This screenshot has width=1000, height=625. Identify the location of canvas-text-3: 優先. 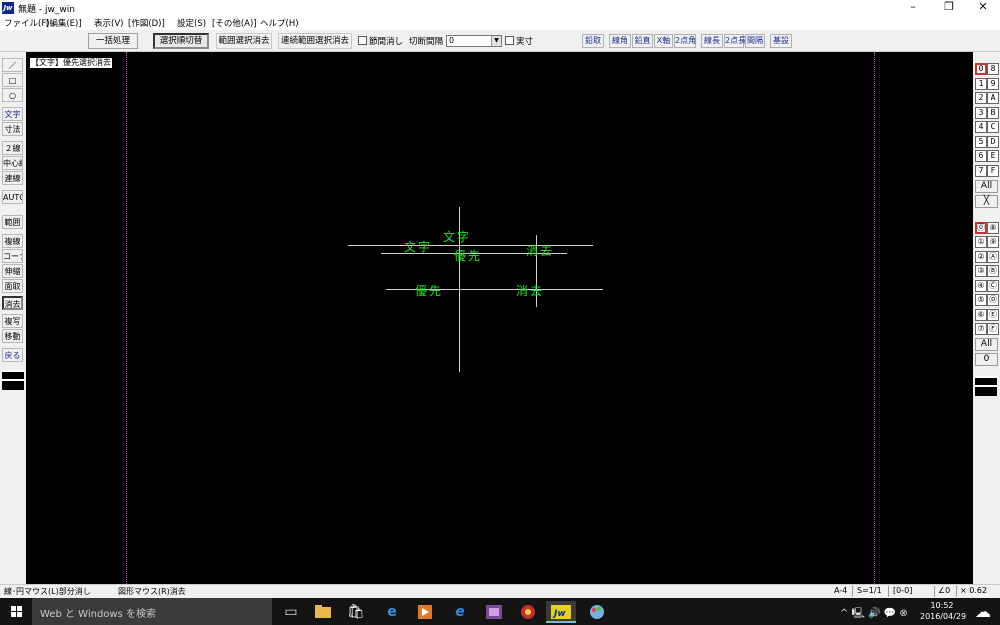
(468, 256).